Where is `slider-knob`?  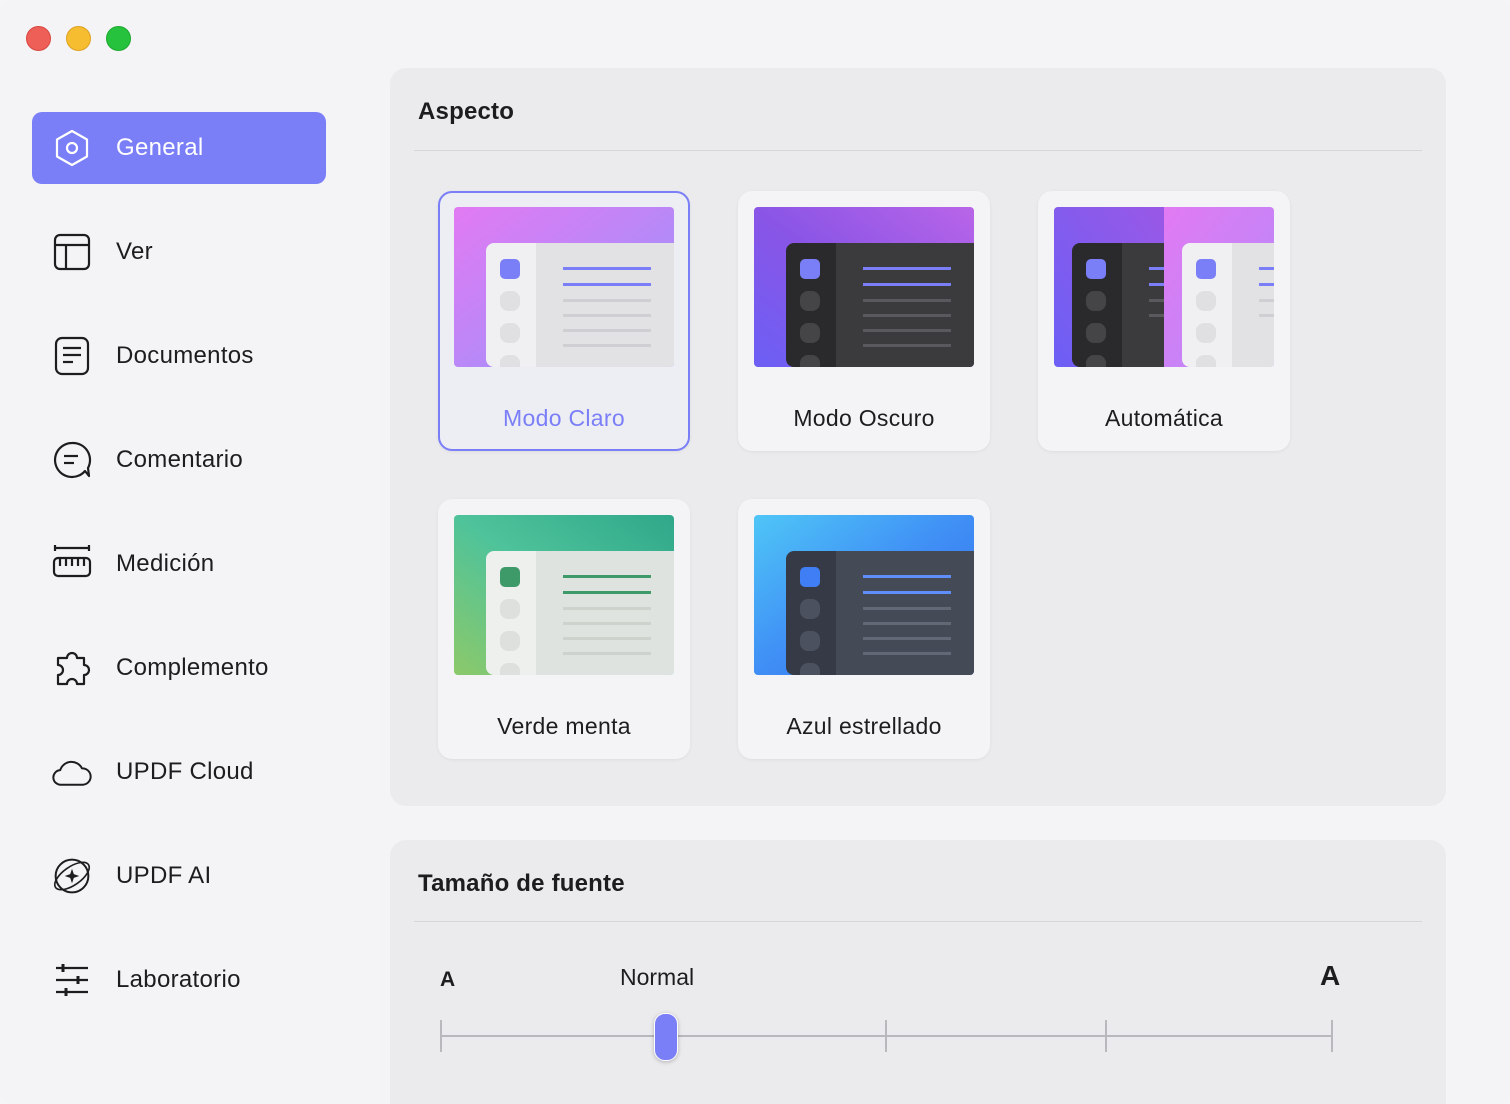
slider-knob is located at coordinates (666, 1037).